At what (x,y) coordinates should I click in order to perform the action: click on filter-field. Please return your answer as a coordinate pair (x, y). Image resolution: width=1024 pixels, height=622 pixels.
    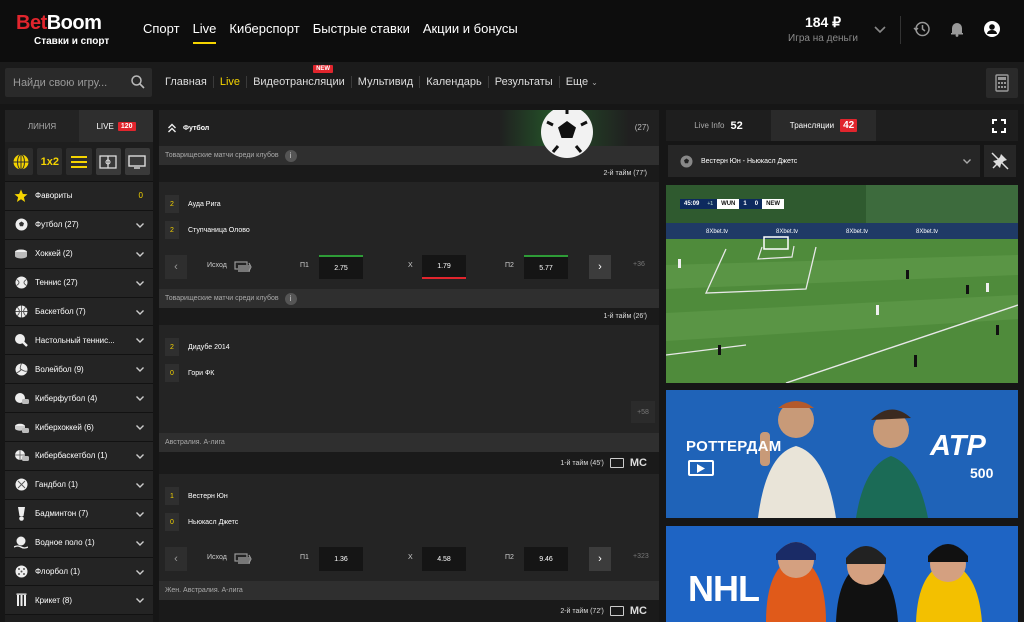
    Looking at the image, I should click on (108, 161).